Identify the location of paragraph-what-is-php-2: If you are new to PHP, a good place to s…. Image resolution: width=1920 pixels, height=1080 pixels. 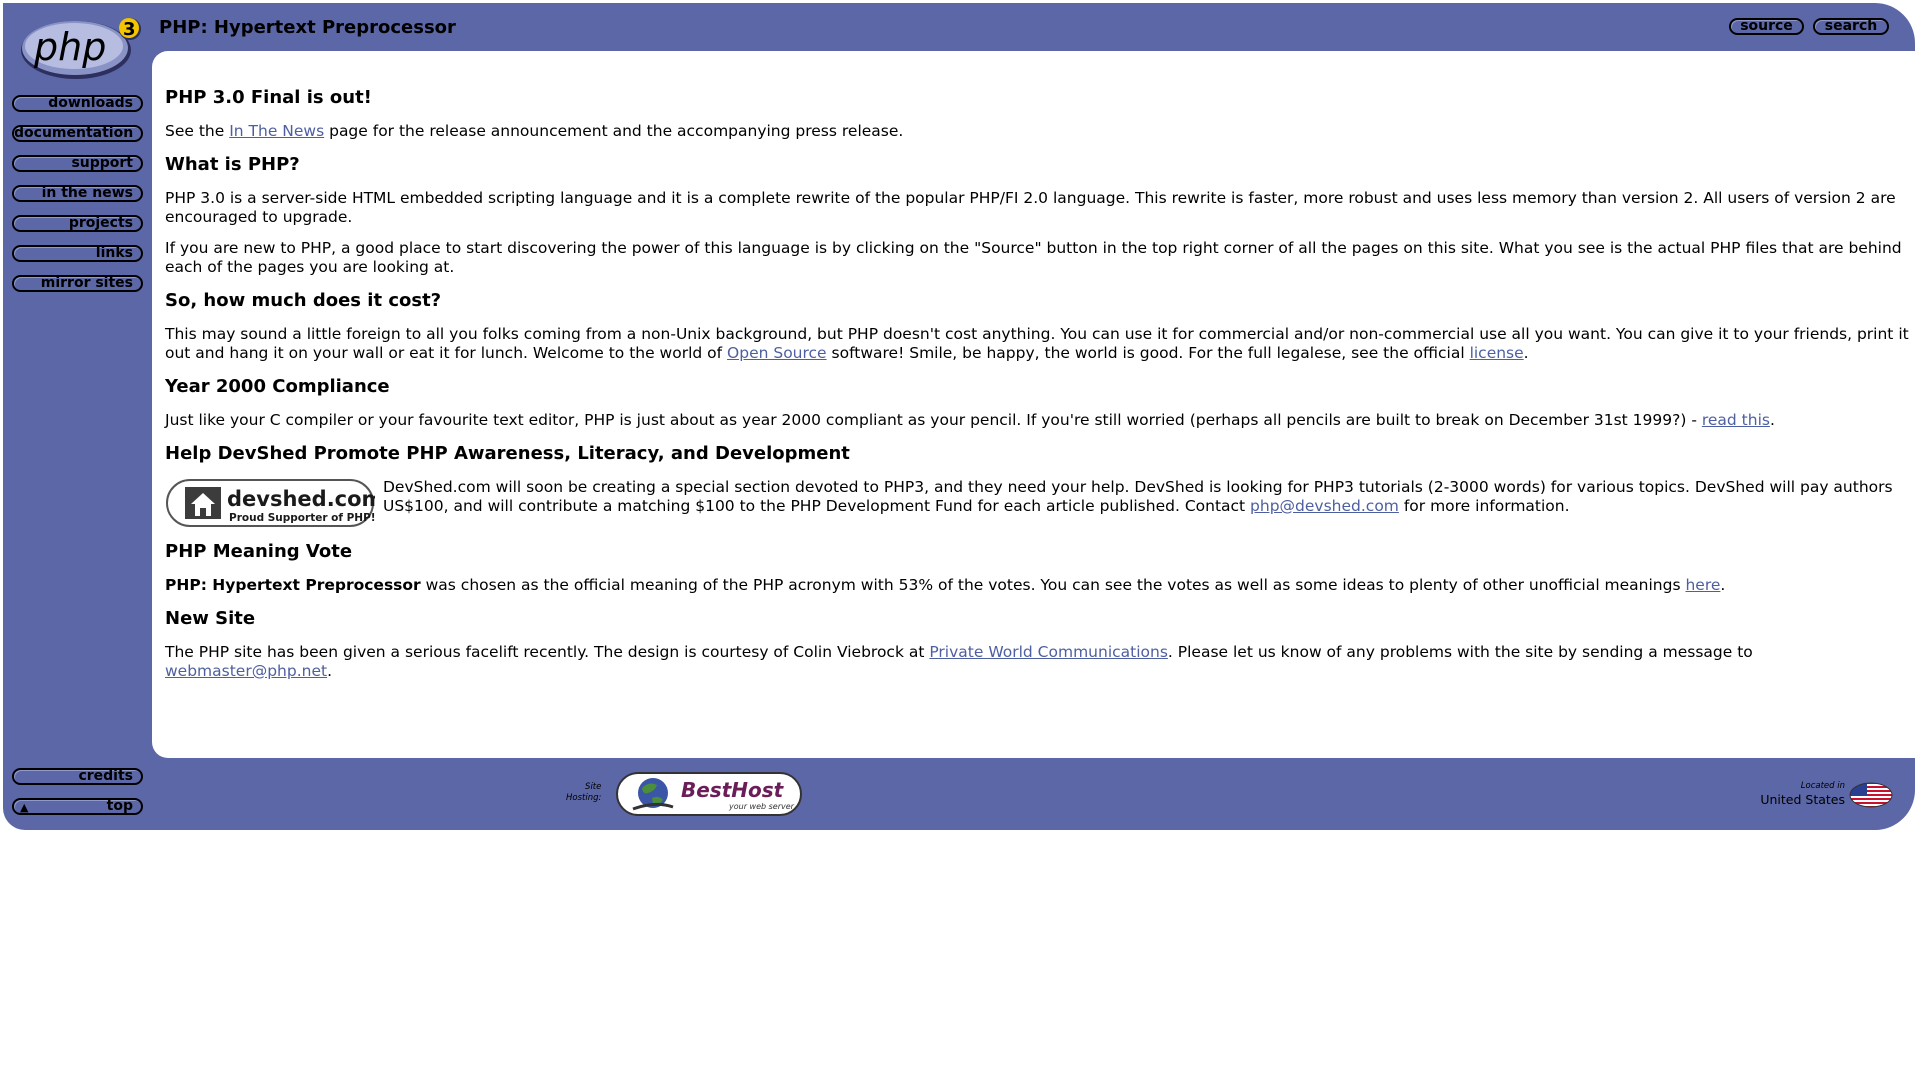
(1033, 257).